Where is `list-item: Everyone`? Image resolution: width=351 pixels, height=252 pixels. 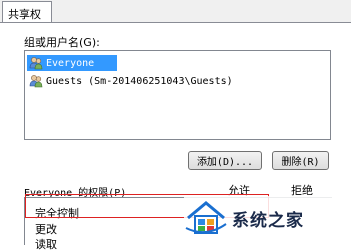 list-item: Everyone is located at coordinates (72, 63).